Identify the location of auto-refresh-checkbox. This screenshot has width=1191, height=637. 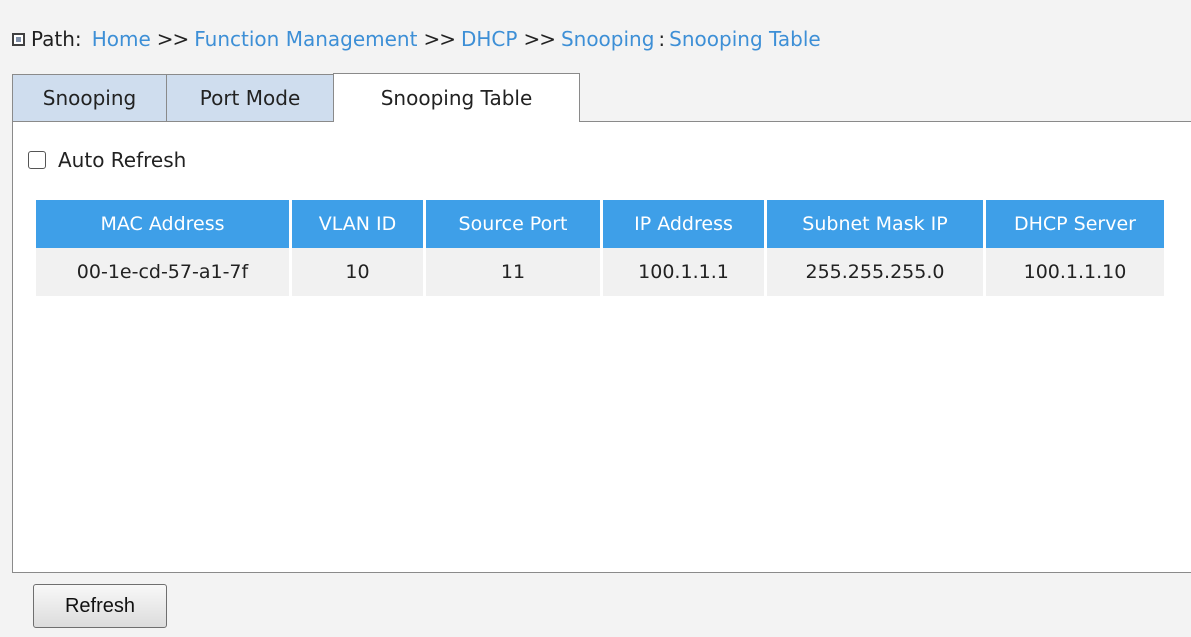
(37, 160).